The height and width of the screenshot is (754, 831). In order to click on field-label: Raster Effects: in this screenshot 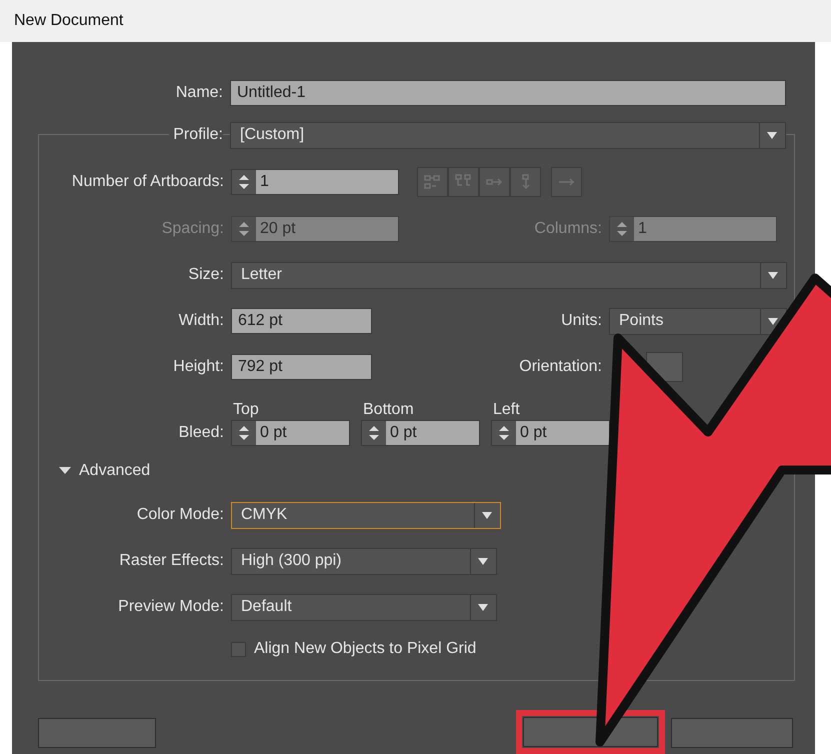, I will do `click(171, 561)`.